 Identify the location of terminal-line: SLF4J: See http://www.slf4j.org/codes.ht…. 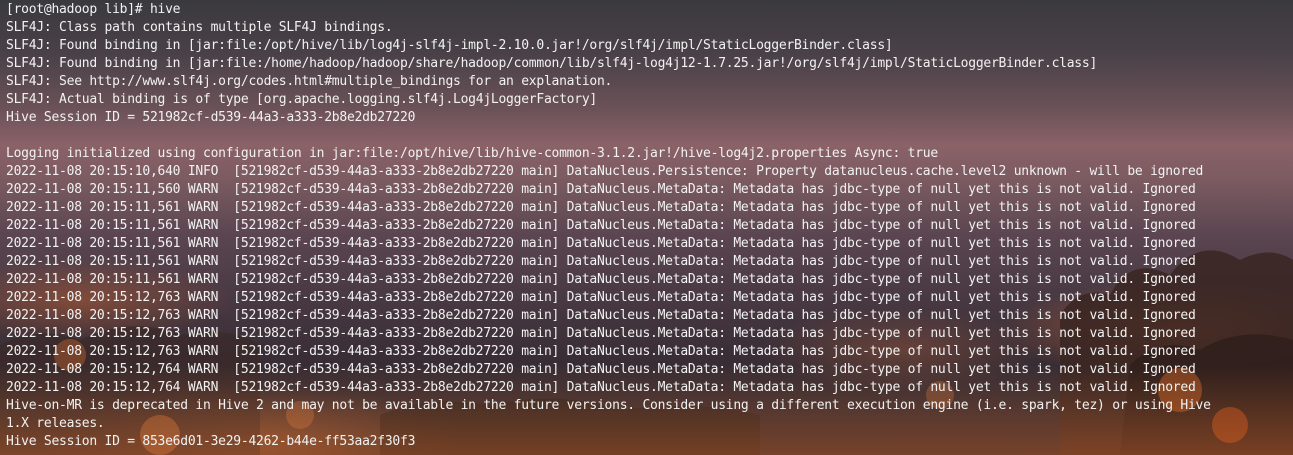
(309, 81).